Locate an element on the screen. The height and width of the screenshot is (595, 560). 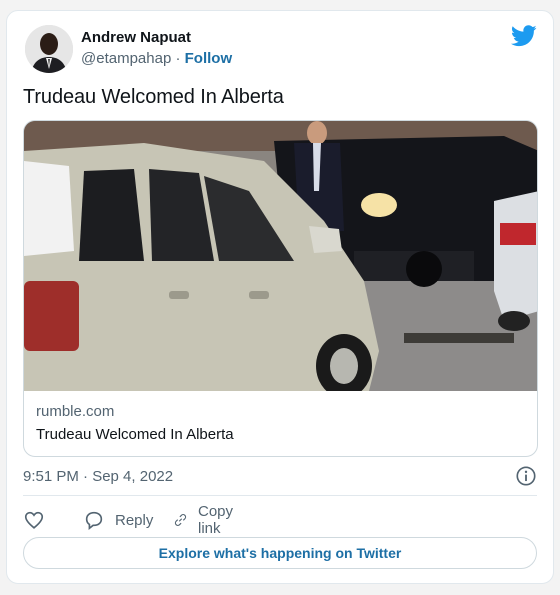
copy-link-button: Copy link is located at coordinates (206, 520).